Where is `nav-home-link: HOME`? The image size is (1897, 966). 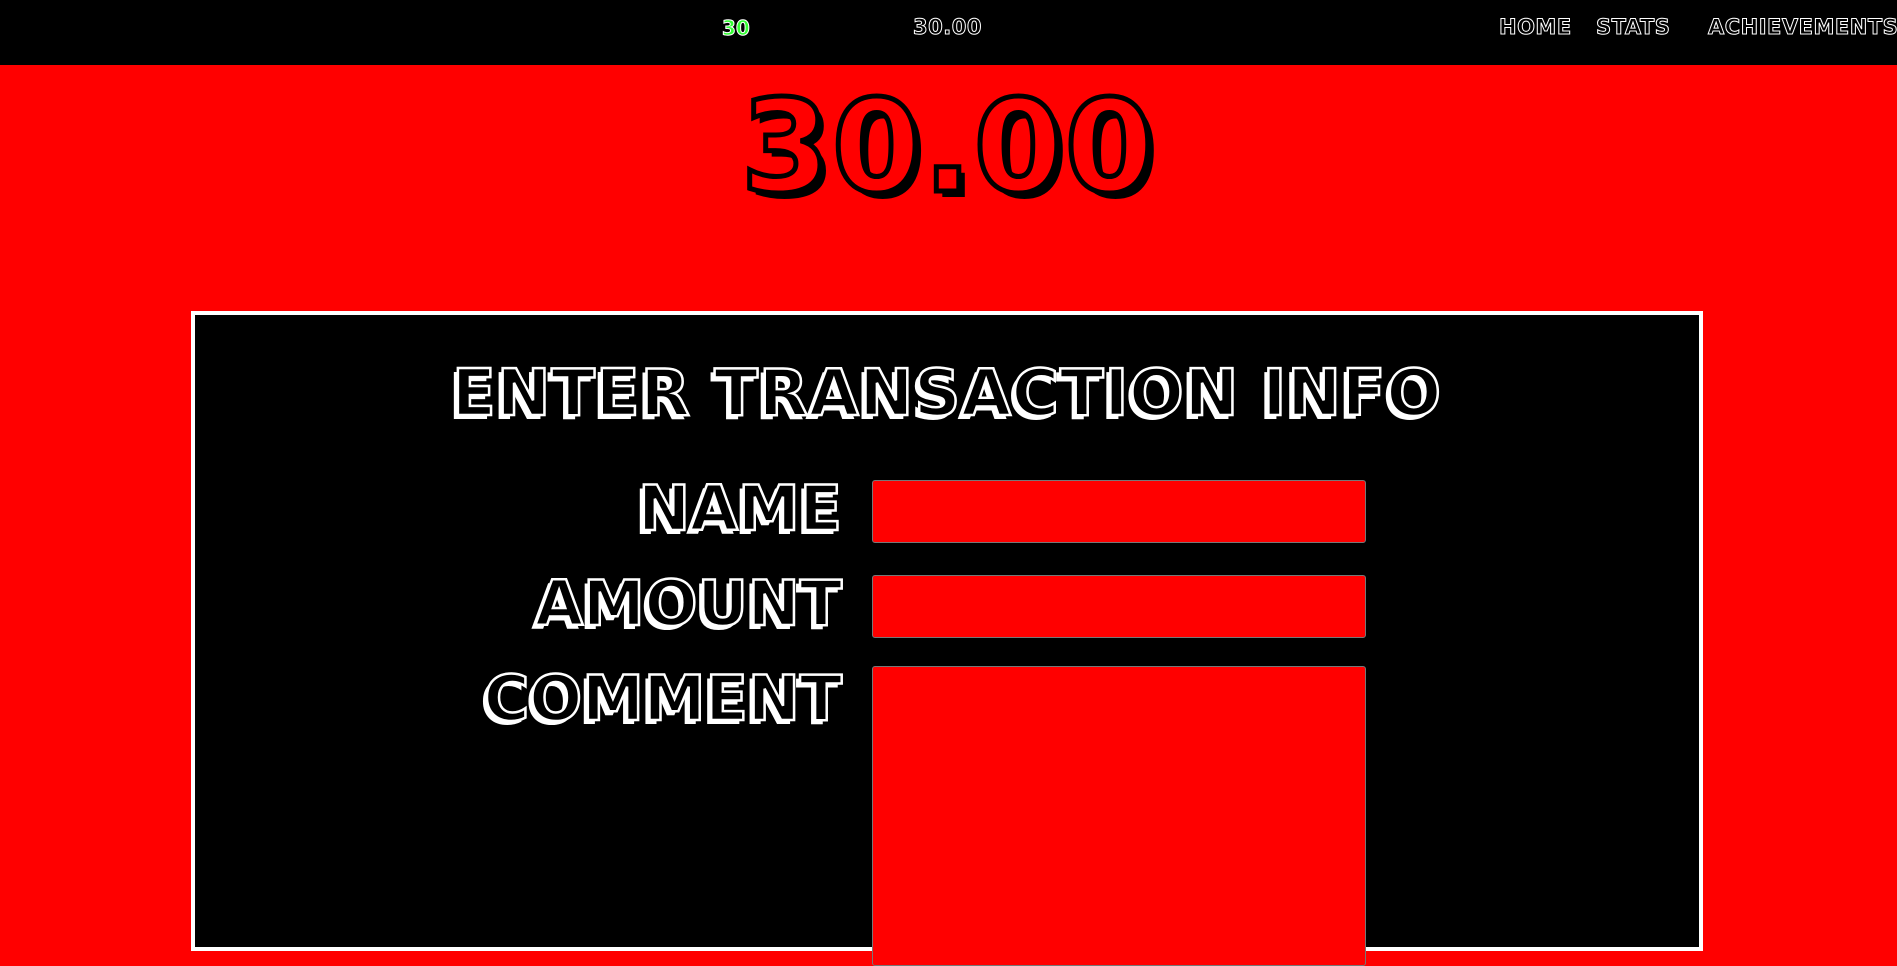 nav-home-link: HOME is located at coordinates (1535, 27).